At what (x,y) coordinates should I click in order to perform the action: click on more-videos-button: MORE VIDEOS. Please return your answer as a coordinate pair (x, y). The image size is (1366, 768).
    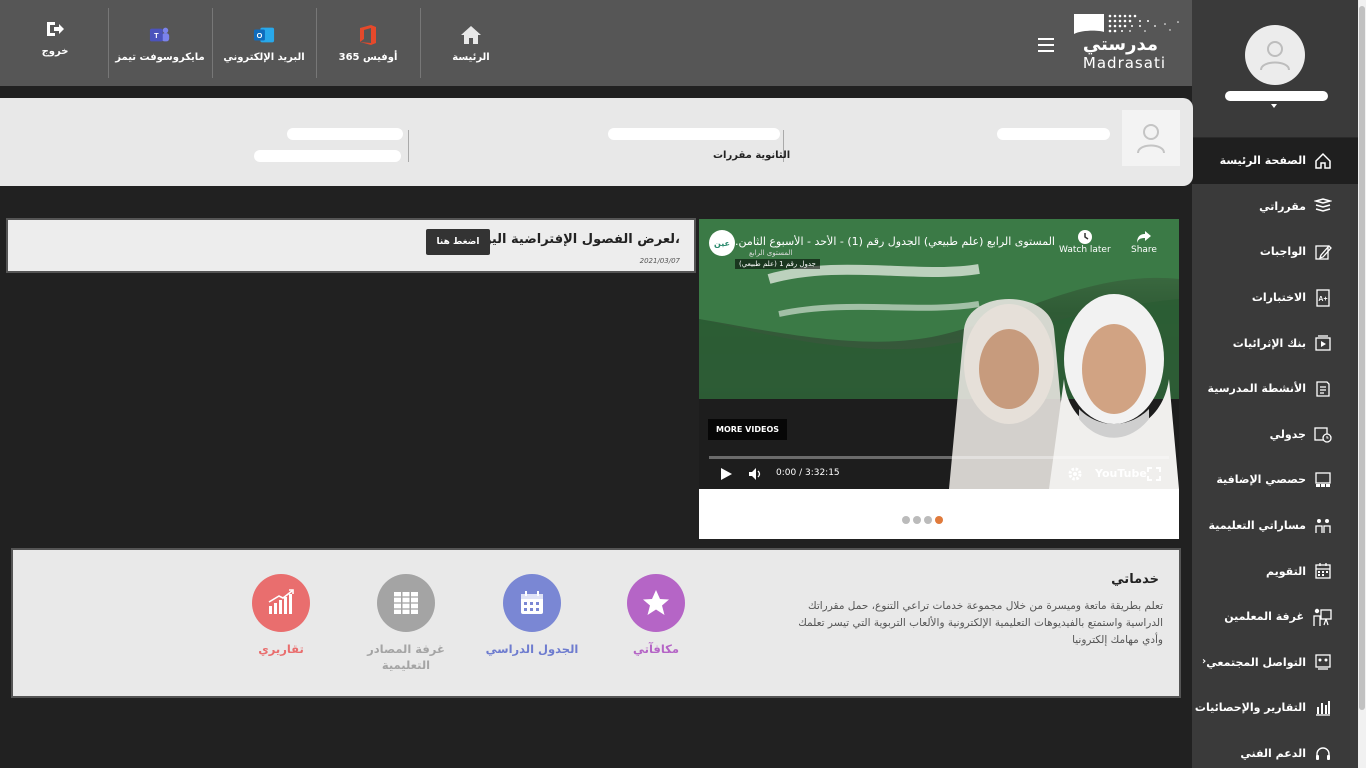
    Looking at the image, I should click on (748, 429).